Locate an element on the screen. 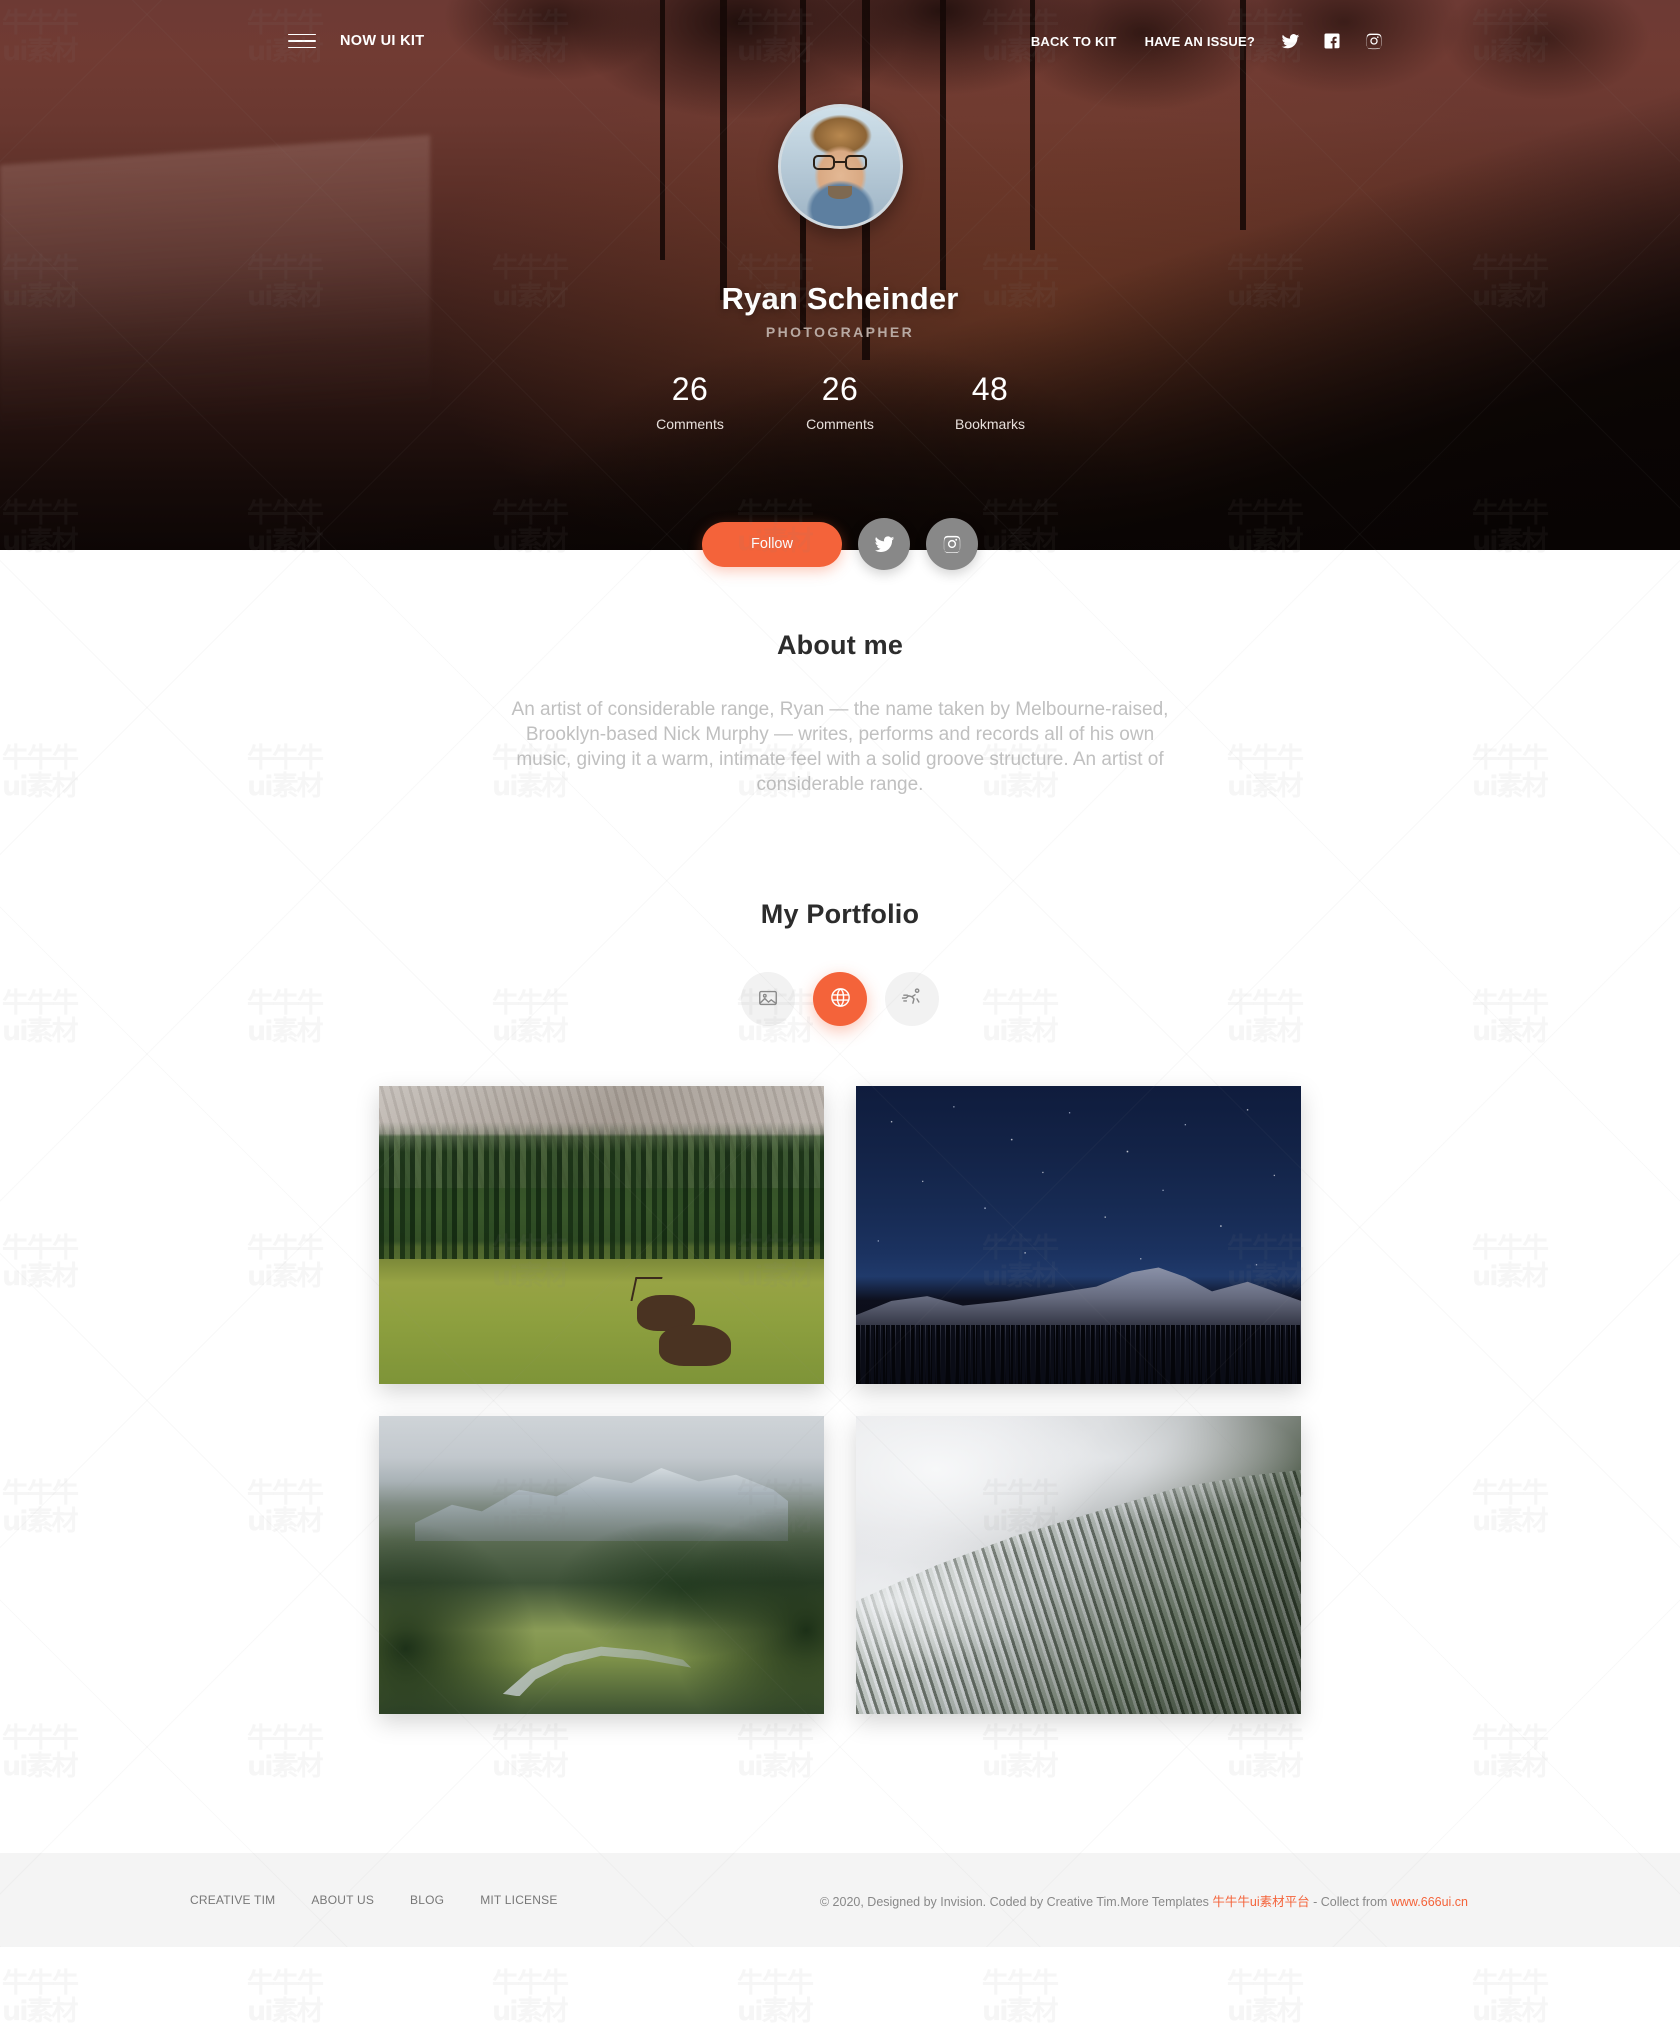  navbar-right-group: BACK TO KIT HAVE AN ISSUE? is located at coordinates (1206, 41).